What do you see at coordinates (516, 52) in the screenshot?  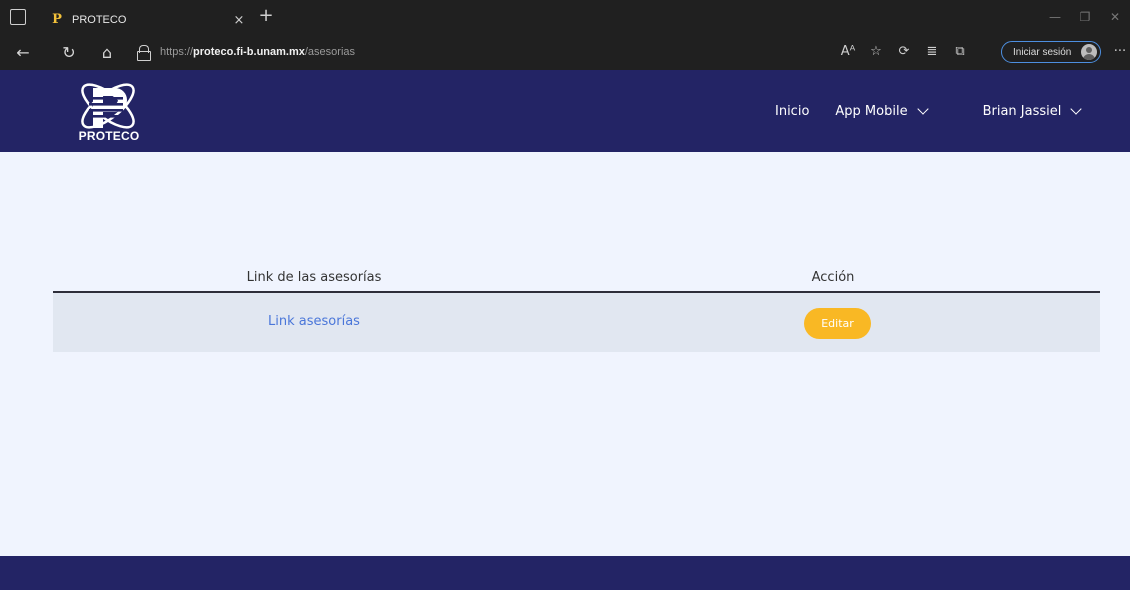 I see `url-field: https://proteco.fi-b.unam.mx/asesorias` at bounding box center [516, 52].